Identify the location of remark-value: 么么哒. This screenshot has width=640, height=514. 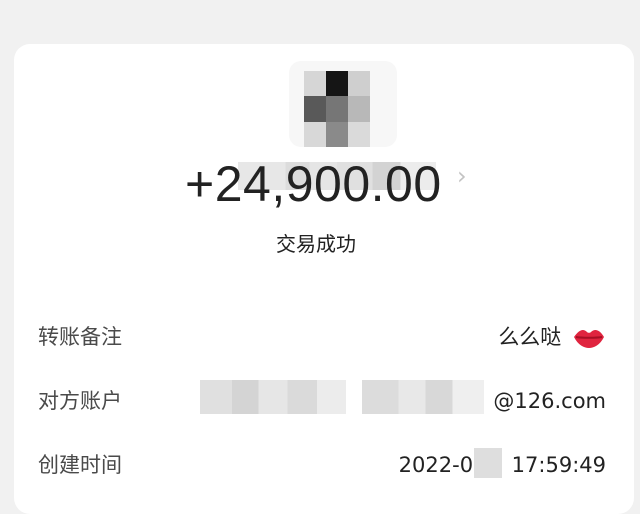
(552, 337).